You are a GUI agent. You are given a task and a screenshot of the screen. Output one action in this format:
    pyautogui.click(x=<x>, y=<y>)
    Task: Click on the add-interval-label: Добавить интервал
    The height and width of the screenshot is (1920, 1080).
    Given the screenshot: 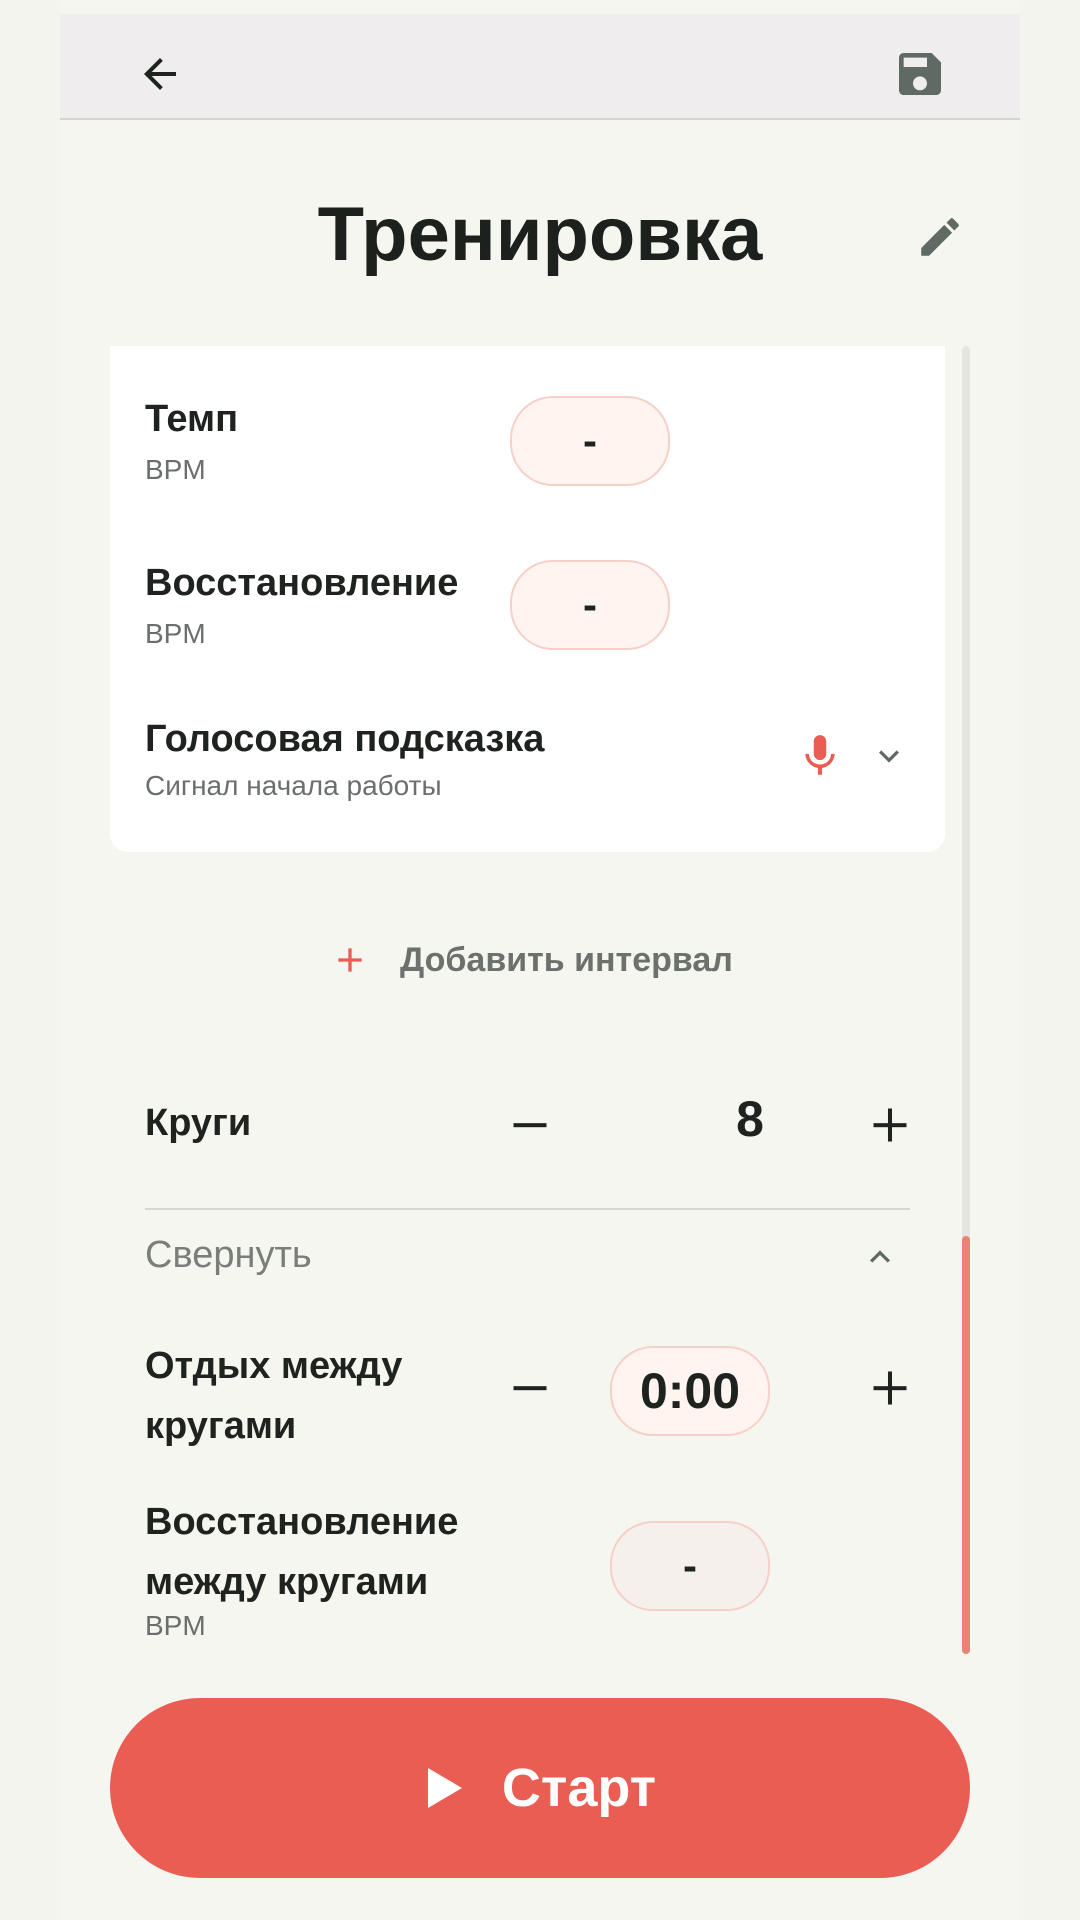 What is the action you would take?
    pyautogui.click(x=566, y=959)
    